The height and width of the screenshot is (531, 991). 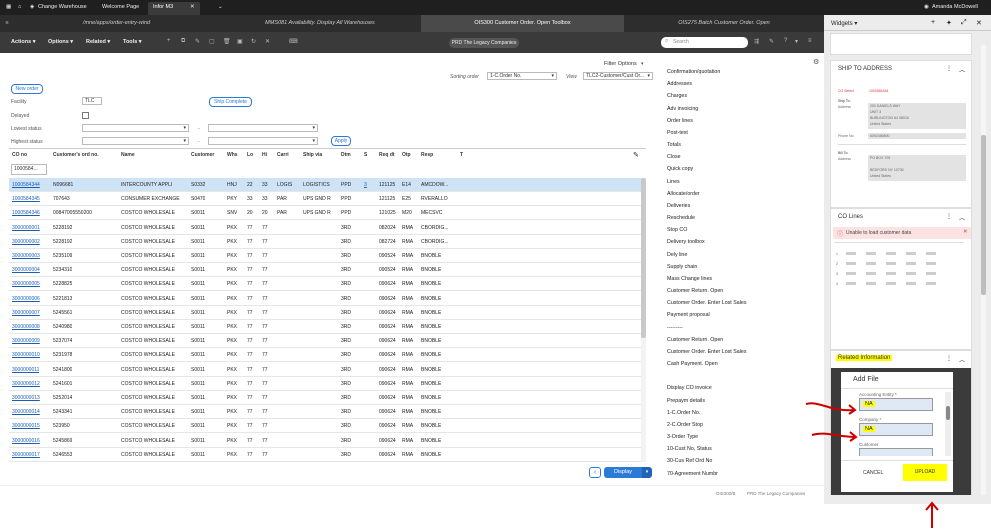 I want to click on tools-menu: Tools ▾, so click(x=132, y=42).